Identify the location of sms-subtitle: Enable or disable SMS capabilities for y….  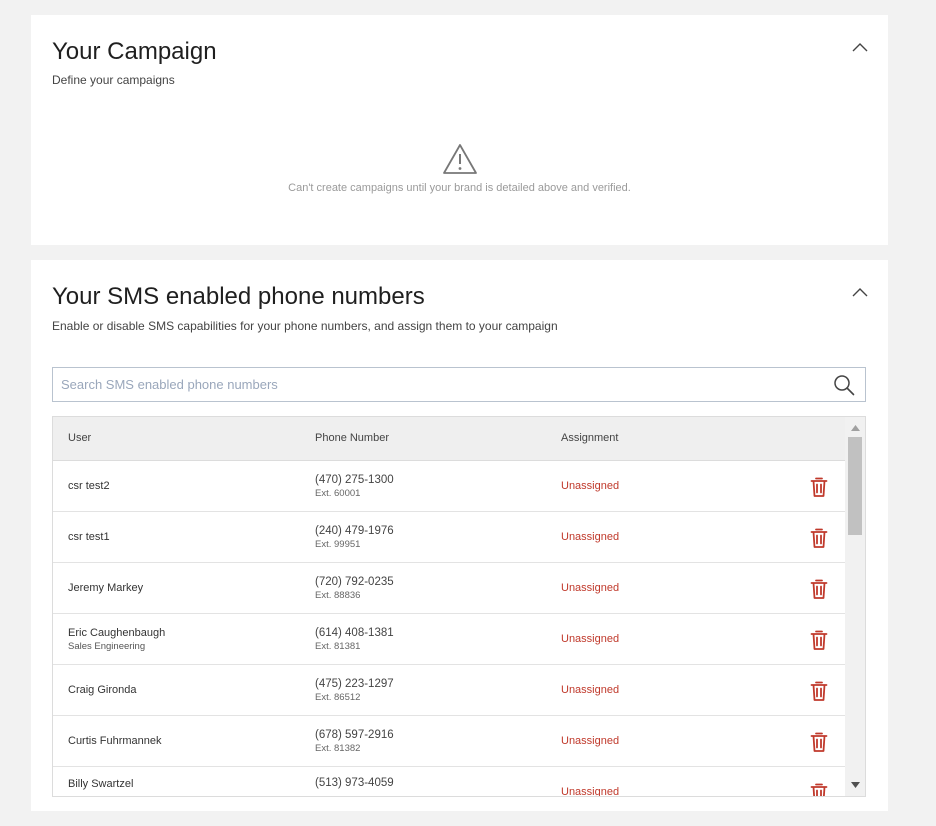
(305, 326).